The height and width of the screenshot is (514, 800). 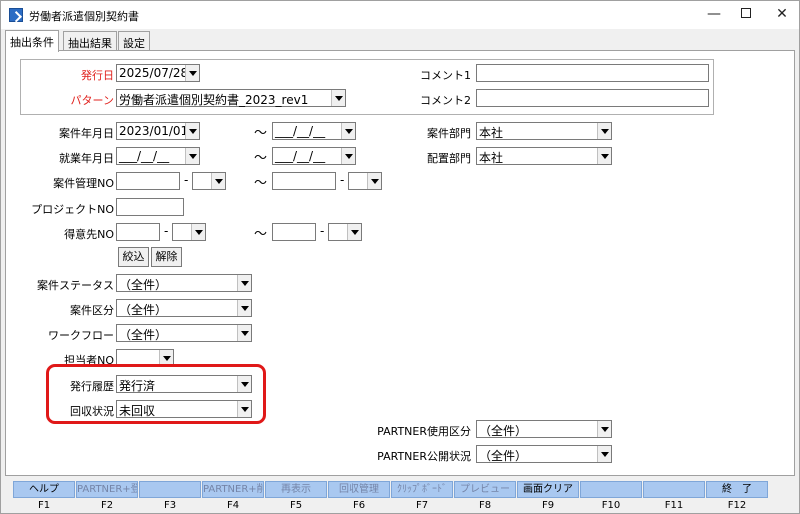 I want to click on fkey-label-f5: F5, so click(x=296, y=505).